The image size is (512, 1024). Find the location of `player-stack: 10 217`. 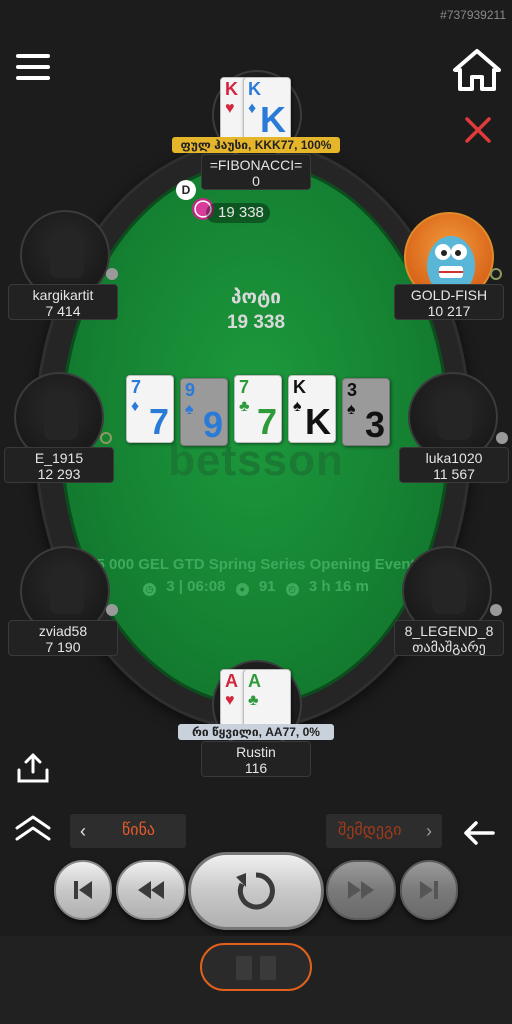

player-stack: 10 217 is located at coordinates (449, 311).